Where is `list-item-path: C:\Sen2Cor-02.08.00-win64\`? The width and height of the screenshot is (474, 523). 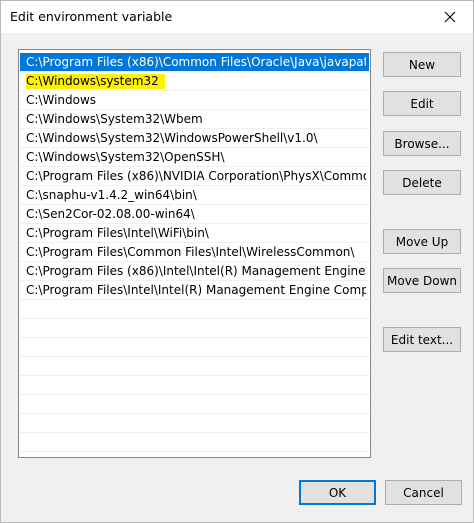 list-item-path: C:\Sen2Cor-02.08.00-win64\ is located at coordinates (110, 214).